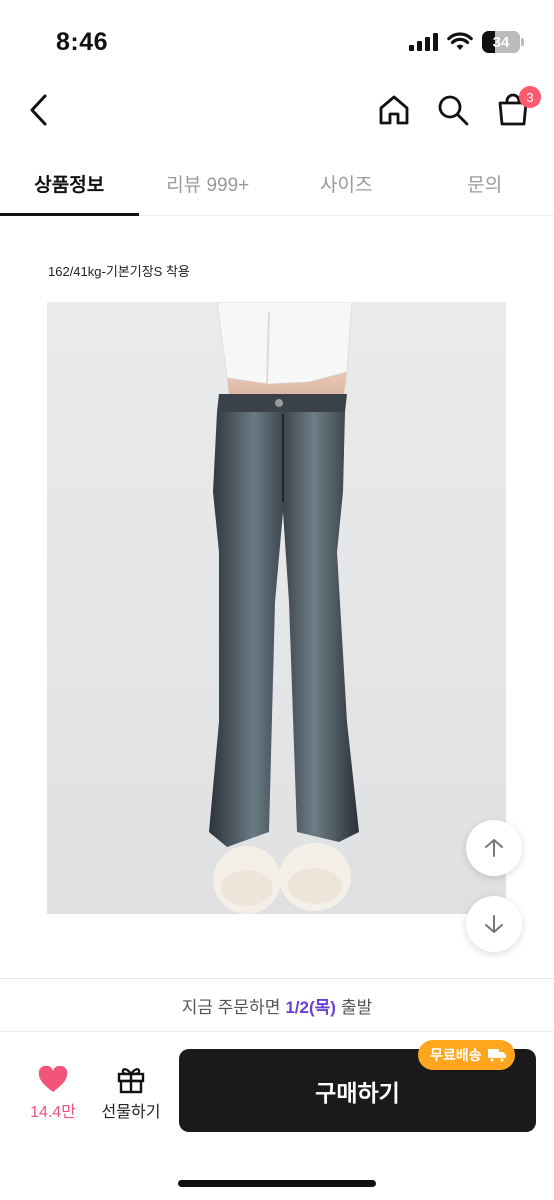  I want to click on arrow-down-icon, so click(494, 924).